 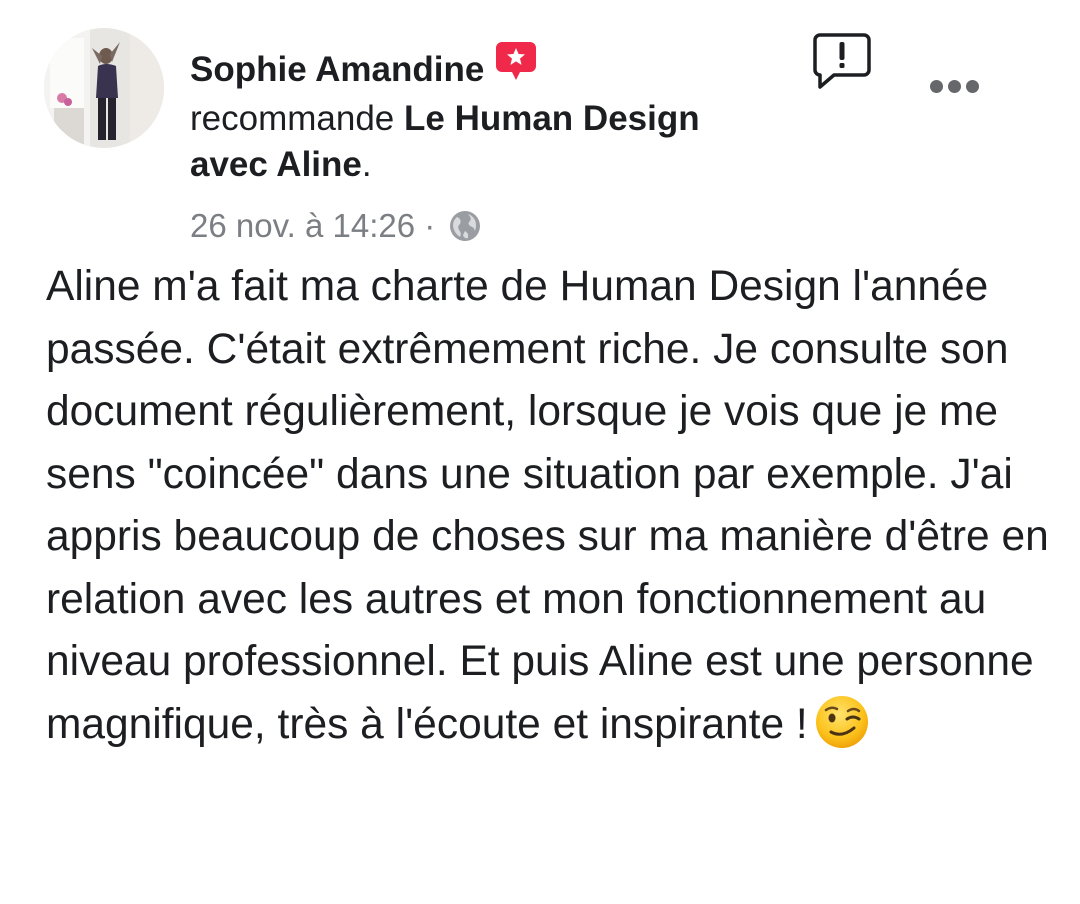 I want to click on globe-icon, so click(x=465, y=230).